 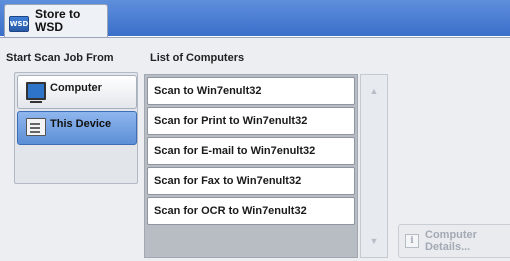 I want to click on scan-source-panel: Computer This Device, so click(x=76, y=128).